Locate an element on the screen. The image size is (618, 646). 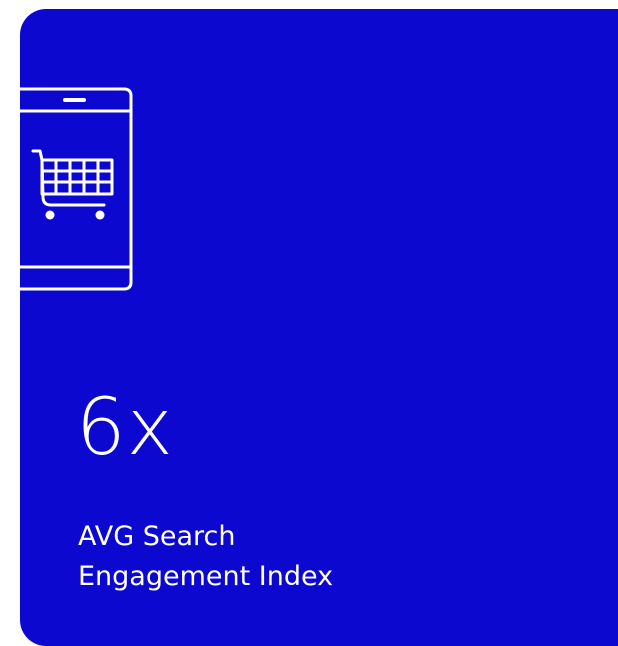
stat-label-line1: AVG Search is located at coordinates (157, 536).